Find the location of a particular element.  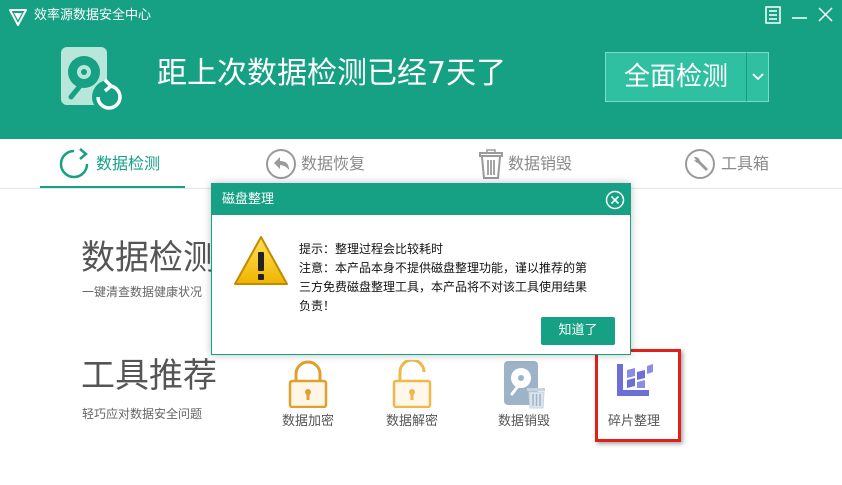

disk-shred-icon is located at coordinates (524, 385).